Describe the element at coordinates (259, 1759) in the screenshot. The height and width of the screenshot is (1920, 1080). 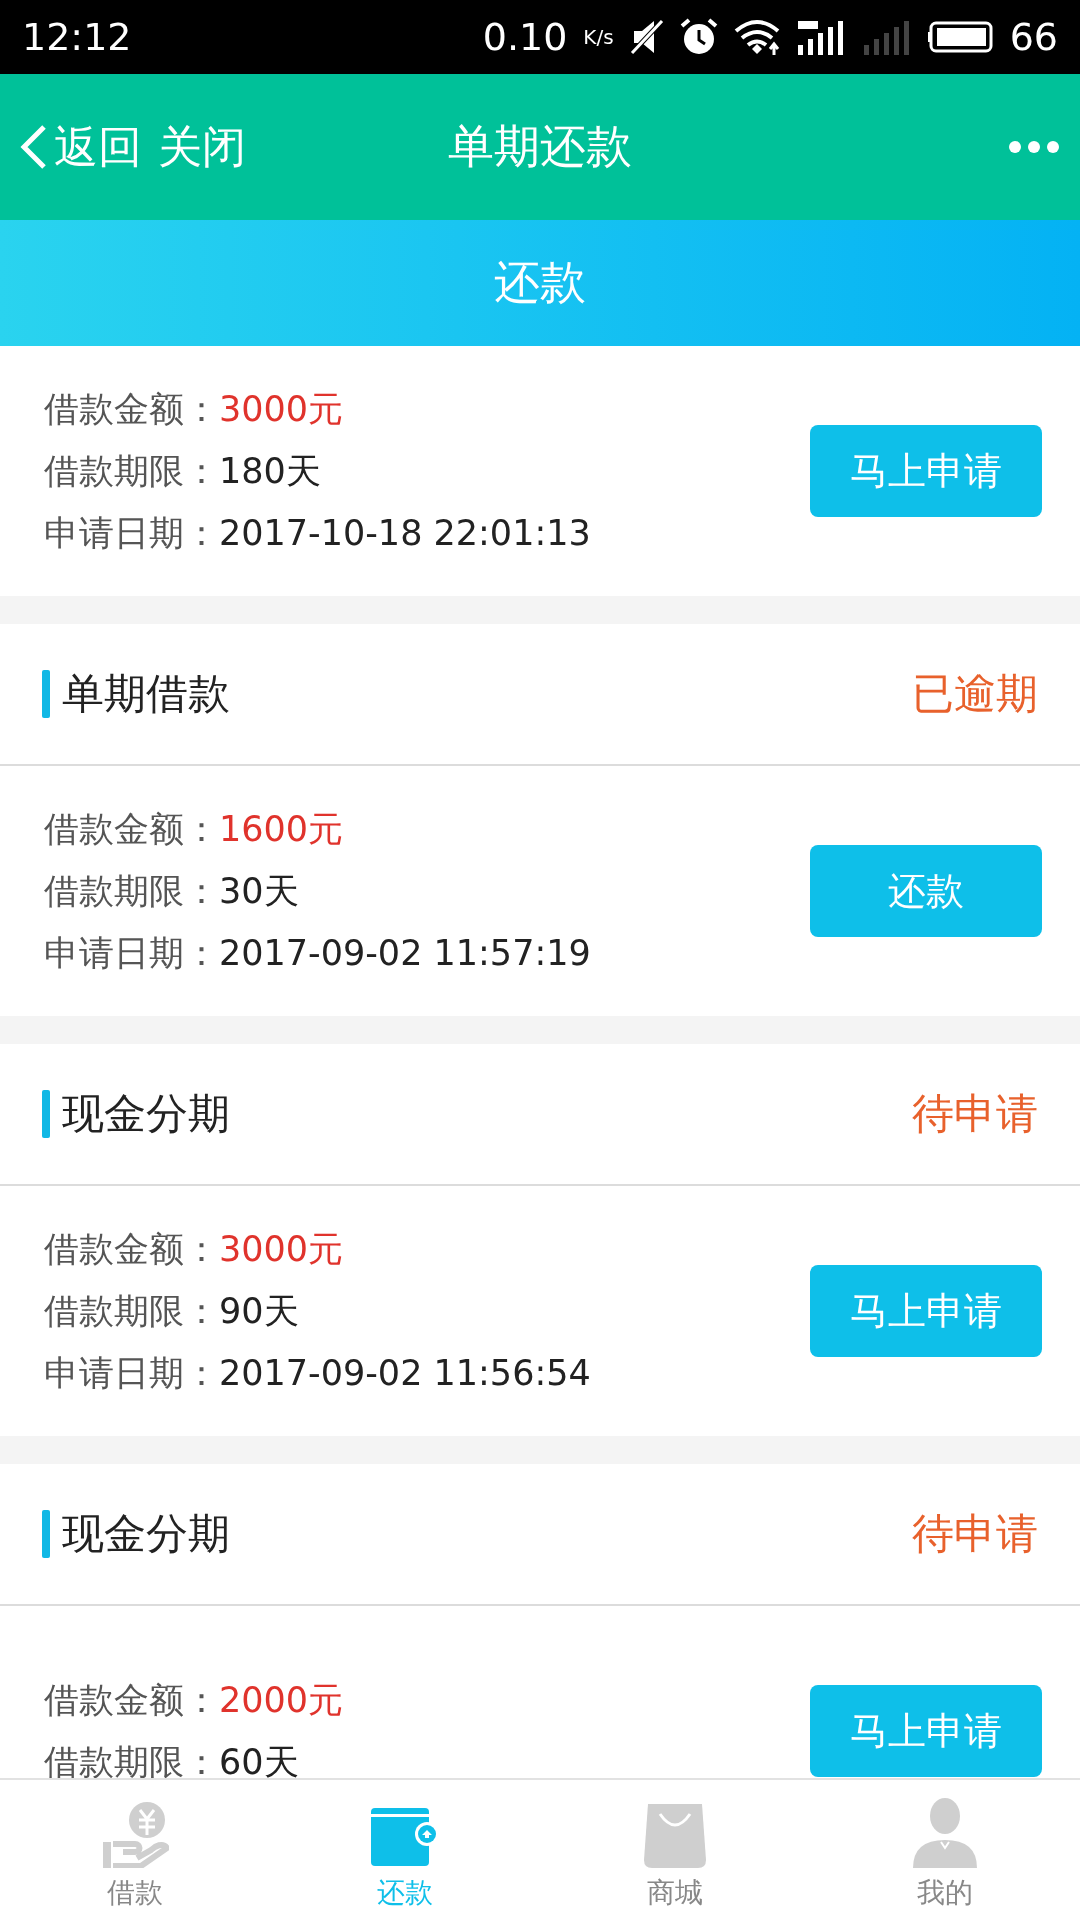
I see `field-value: 60天` at that location.